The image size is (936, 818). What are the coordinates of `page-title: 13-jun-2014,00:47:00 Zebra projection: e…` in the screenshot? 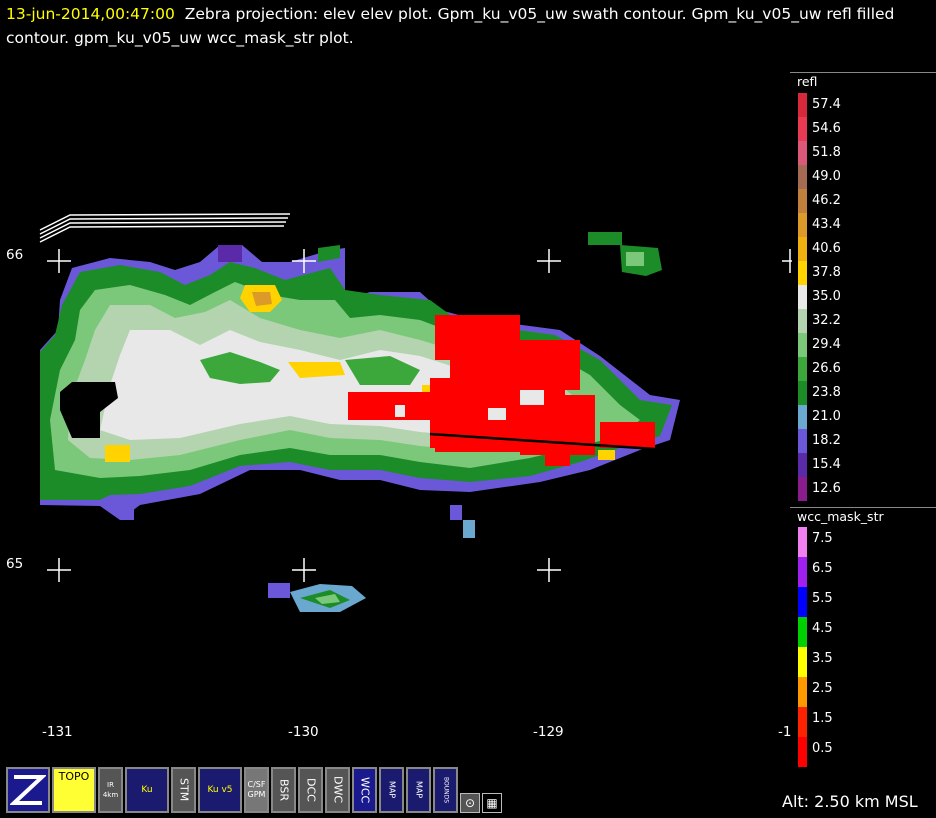 It's located at (466, 26).